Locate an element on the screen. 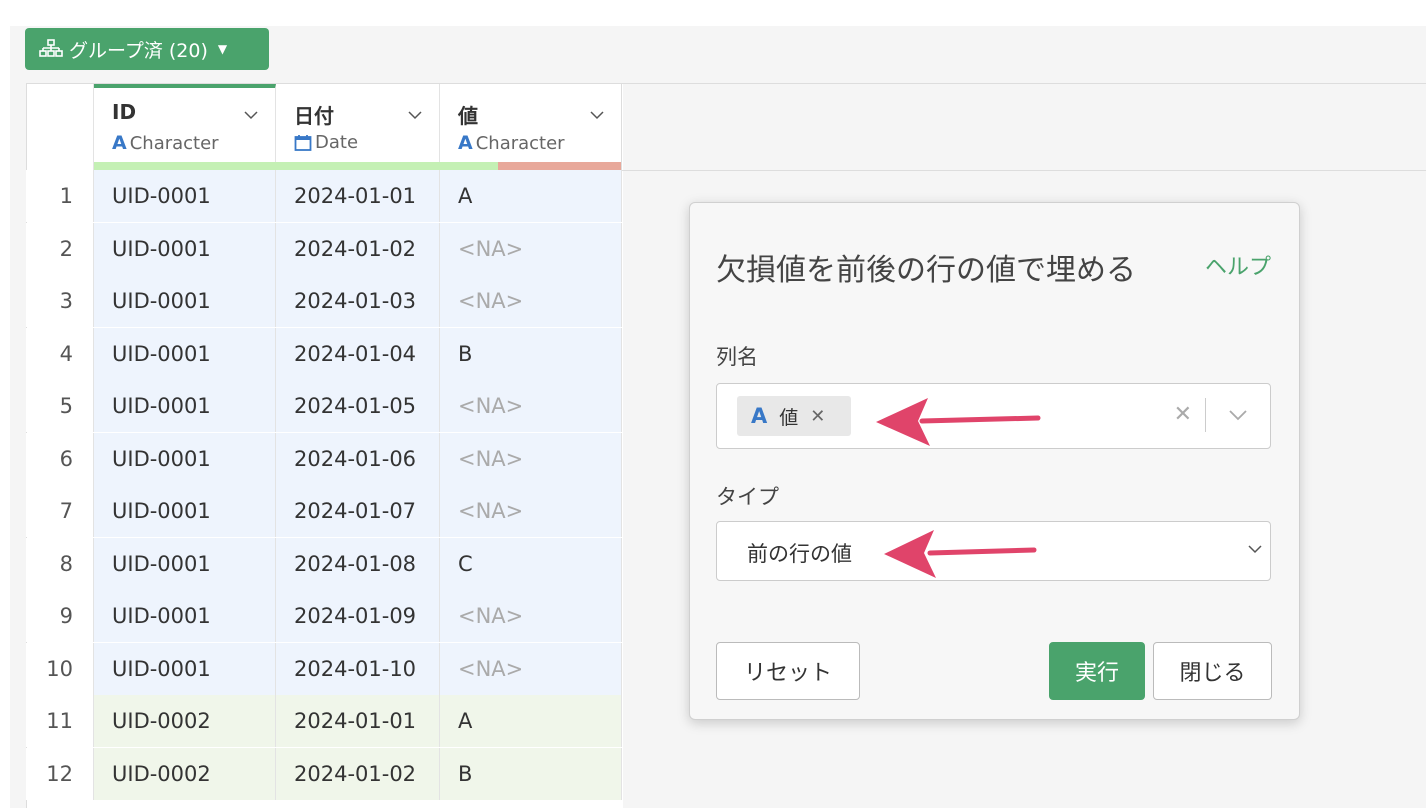 The height and width of the screenshot is (808, 1426). cell-date: 2024-01-03 is located at coordinates (358, 301).